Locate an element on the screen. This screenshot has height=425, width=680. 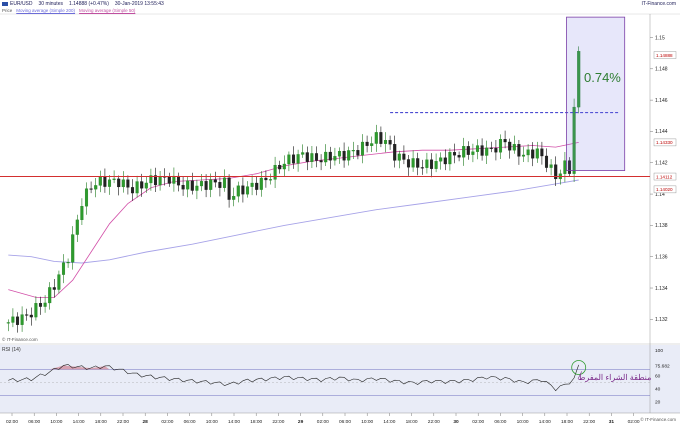
interval: 30 minutes is located at coordinates (50, 4).